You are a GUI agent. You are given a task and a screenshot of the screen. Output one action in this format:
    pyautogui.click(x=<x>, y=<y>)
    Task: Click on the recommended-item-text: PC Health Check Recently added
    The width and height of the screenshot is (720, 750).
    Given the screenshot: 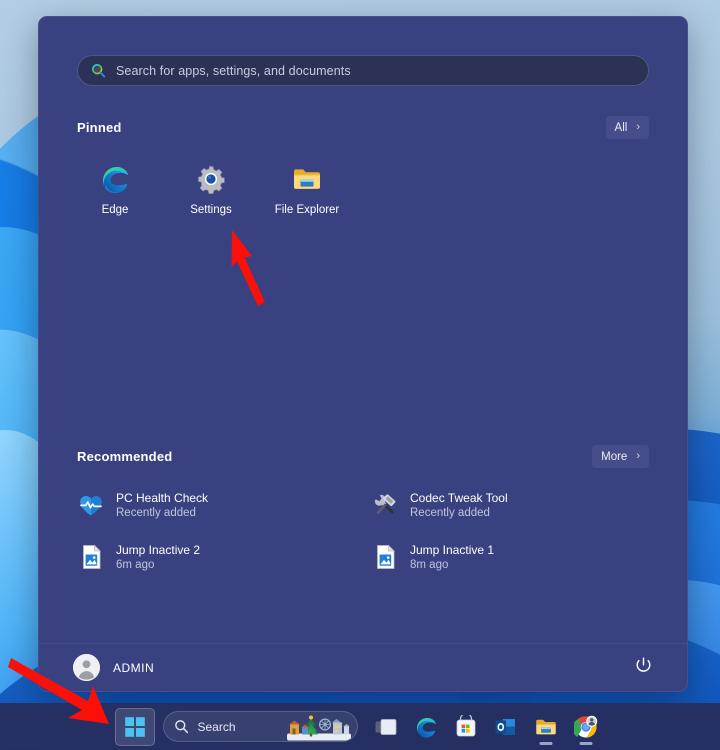 What is the action you would take?
    pyautogui.click(x=162, y=505)
    